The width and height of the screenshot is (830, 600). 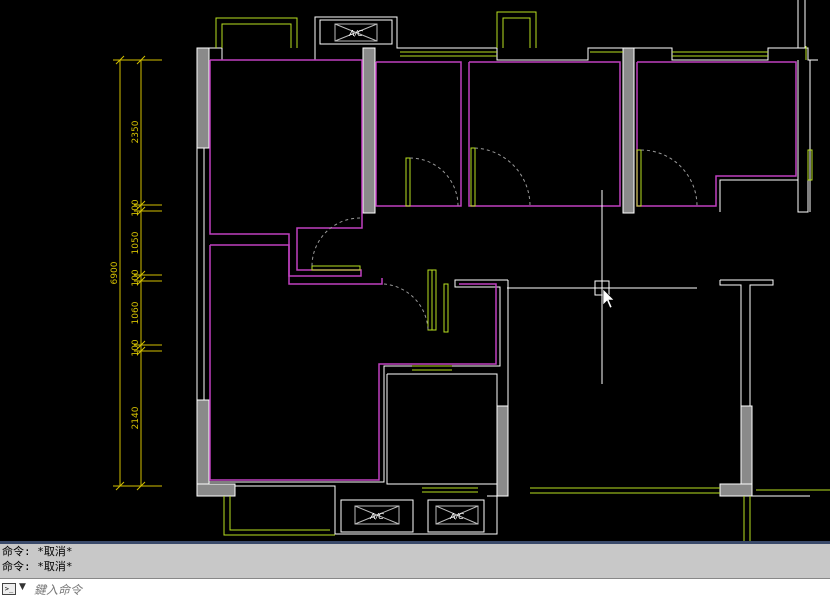 I want to click on dimension-seg-7: 2140, so click(x=136, y=417).